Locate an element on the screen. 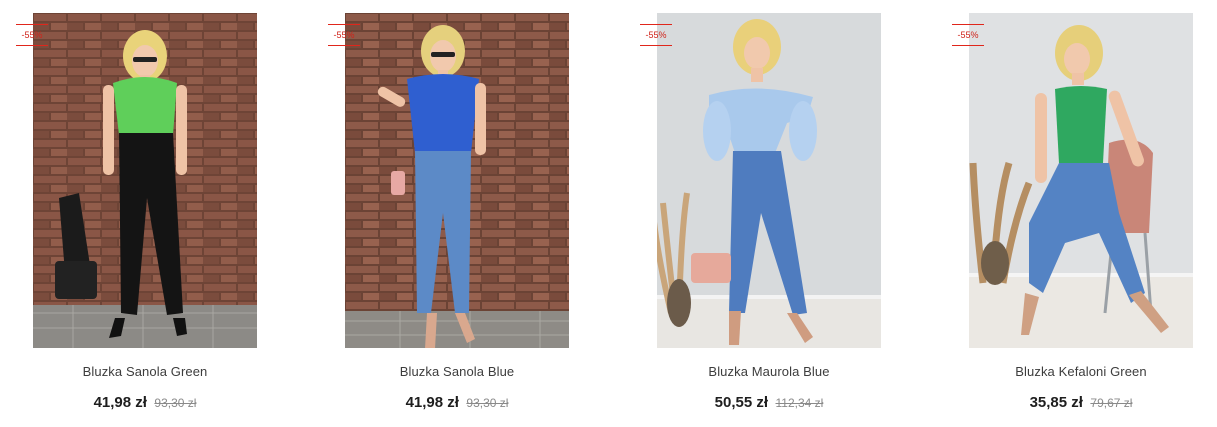  price-current: 50,55 zł is located at coordinates (741, 402).